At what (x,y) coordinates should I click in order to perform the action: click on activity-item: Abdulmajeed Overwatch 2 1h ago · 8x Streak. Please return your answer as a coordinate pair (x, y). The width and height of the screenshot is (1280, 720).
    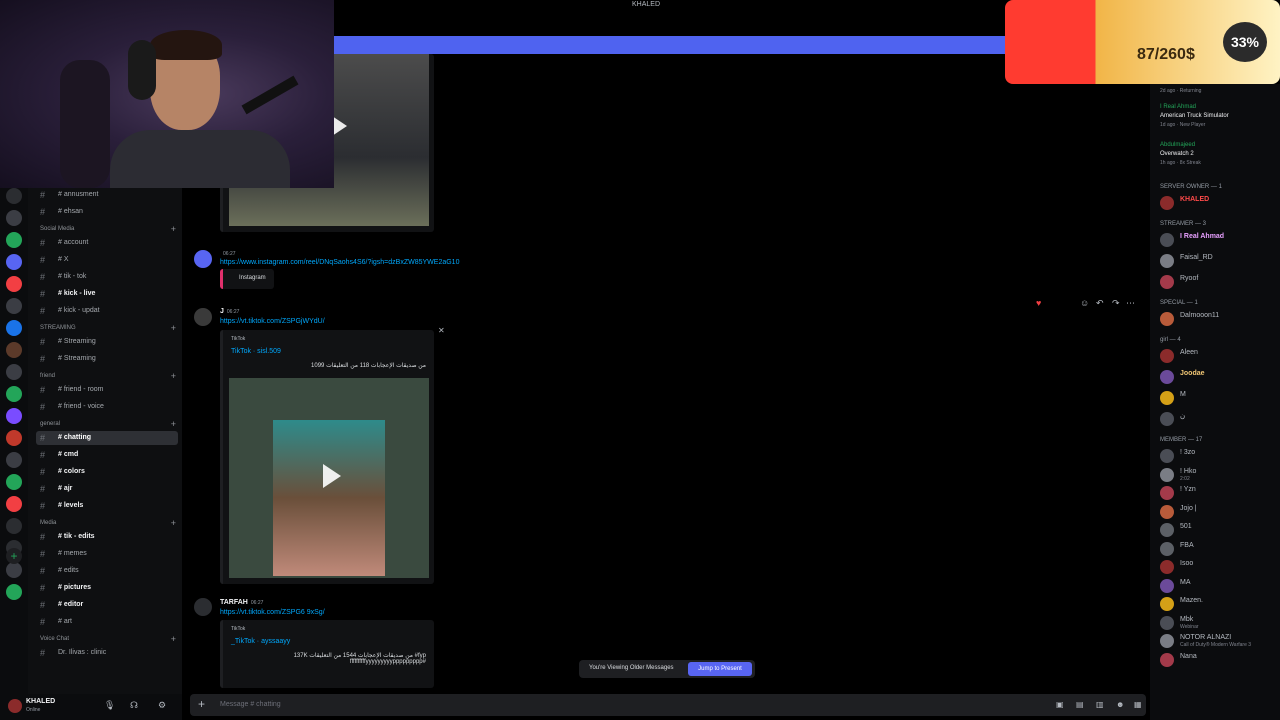
    Looking at the image, I should click on (1219, 156).